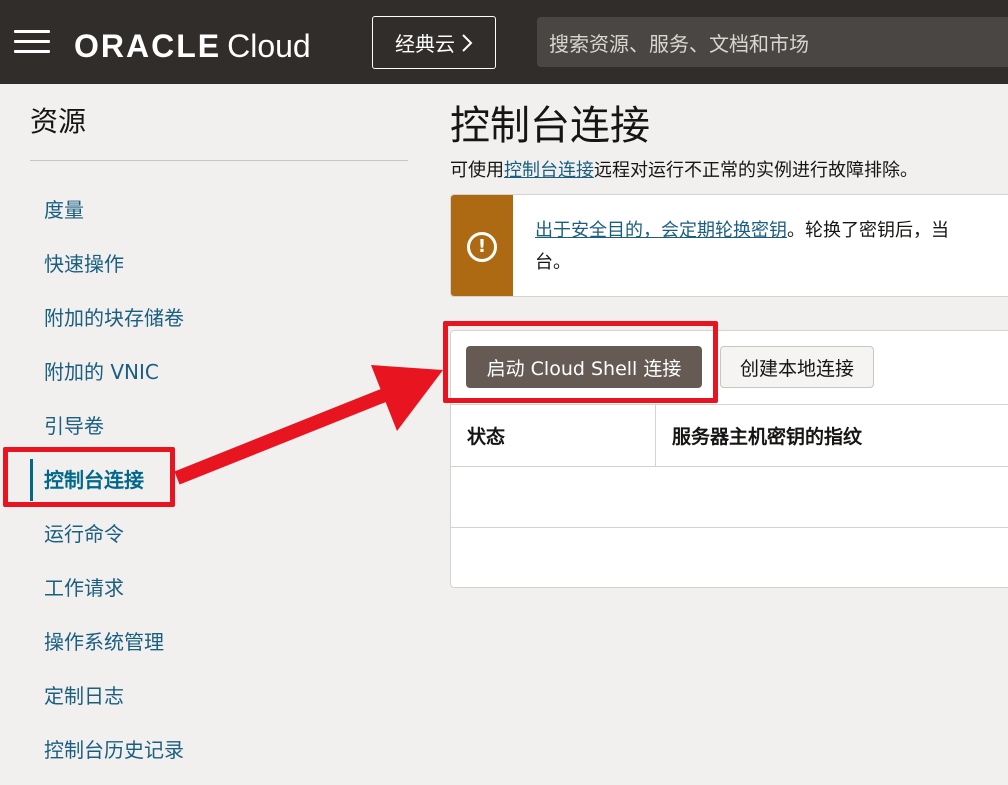  What do you see at coordinates (308, 425) in the screenshot?
I see `annotation-arrow` at bounding box center [308, 425].